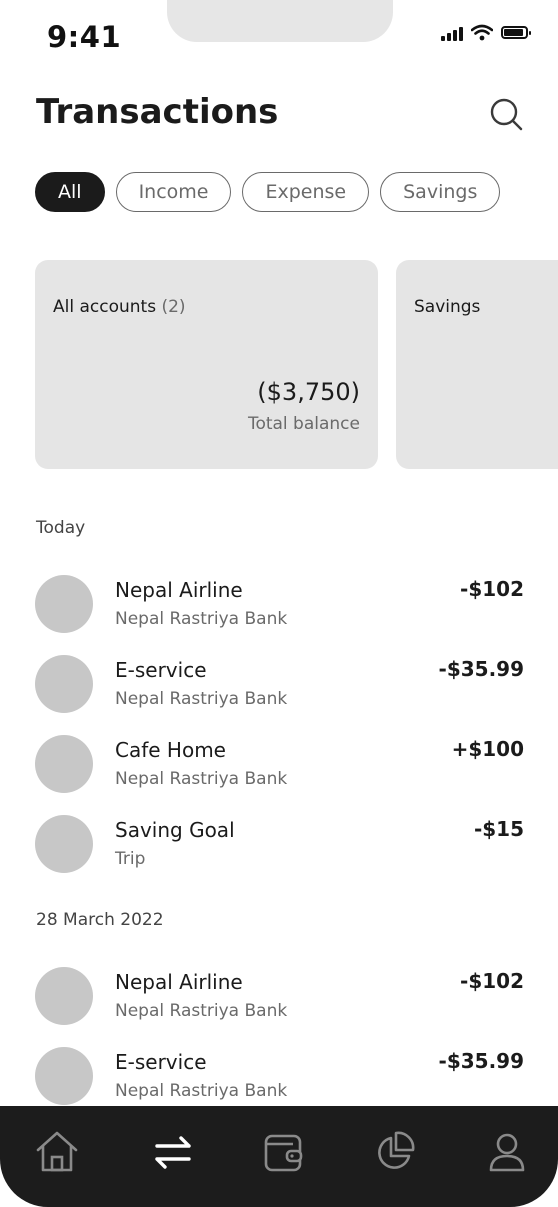  Describe the element at coordinates (173, 307) in the screenshot. I see `card-count: (2)` at that location.